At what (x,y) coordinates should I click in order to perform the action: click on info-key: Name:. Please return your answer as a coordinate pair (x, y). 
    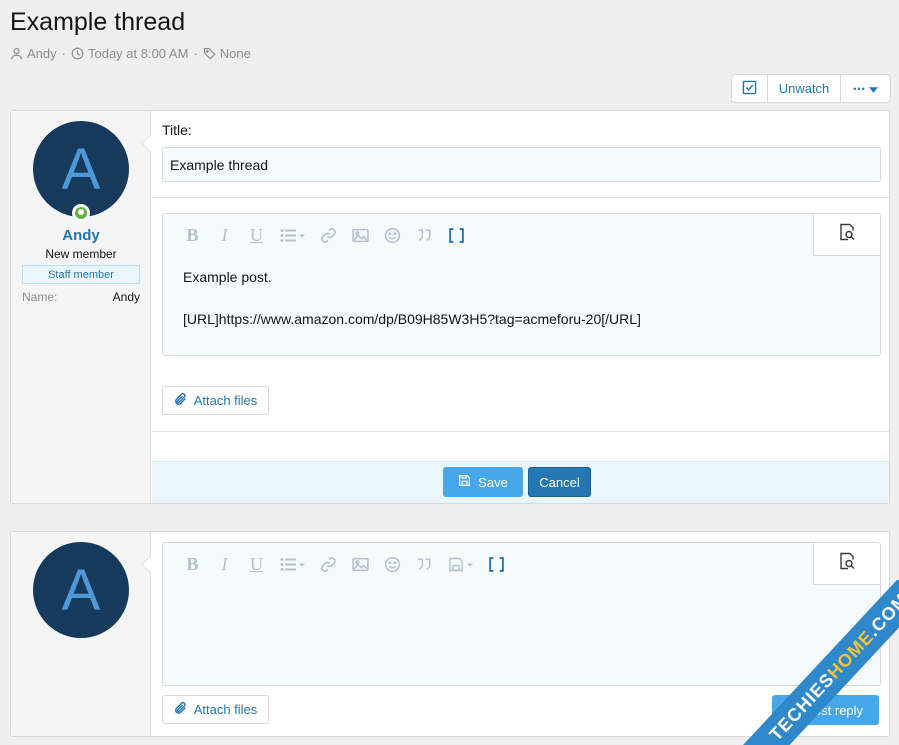
    Looking at the image, I should click on (40, 297).